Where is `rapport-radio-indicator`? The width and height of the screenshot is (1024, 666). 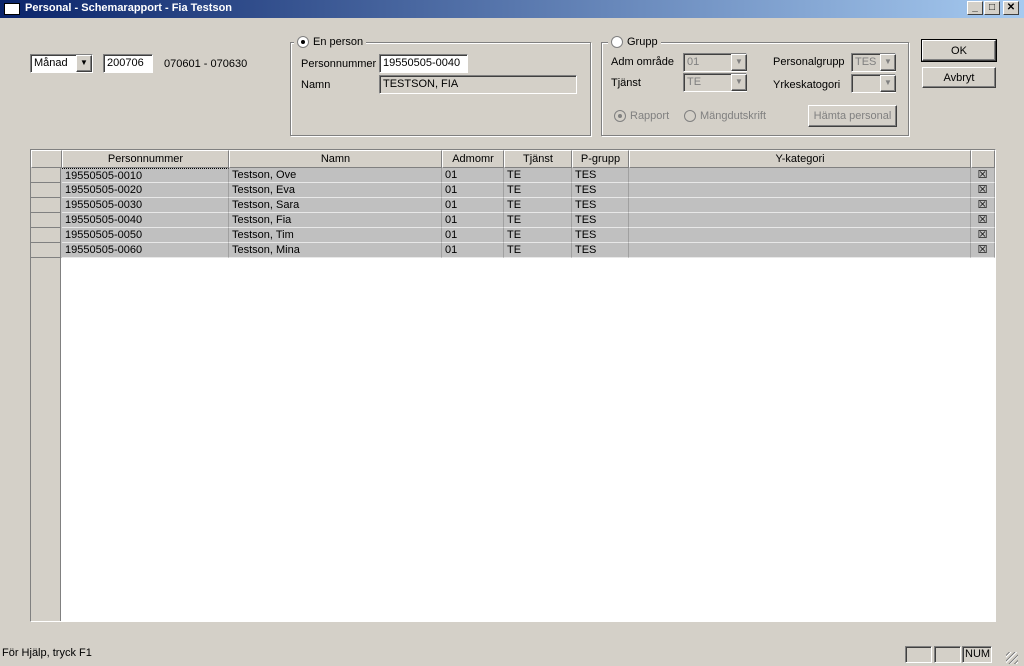 rapport-radio-indicator is located at coordinates (620, 116).